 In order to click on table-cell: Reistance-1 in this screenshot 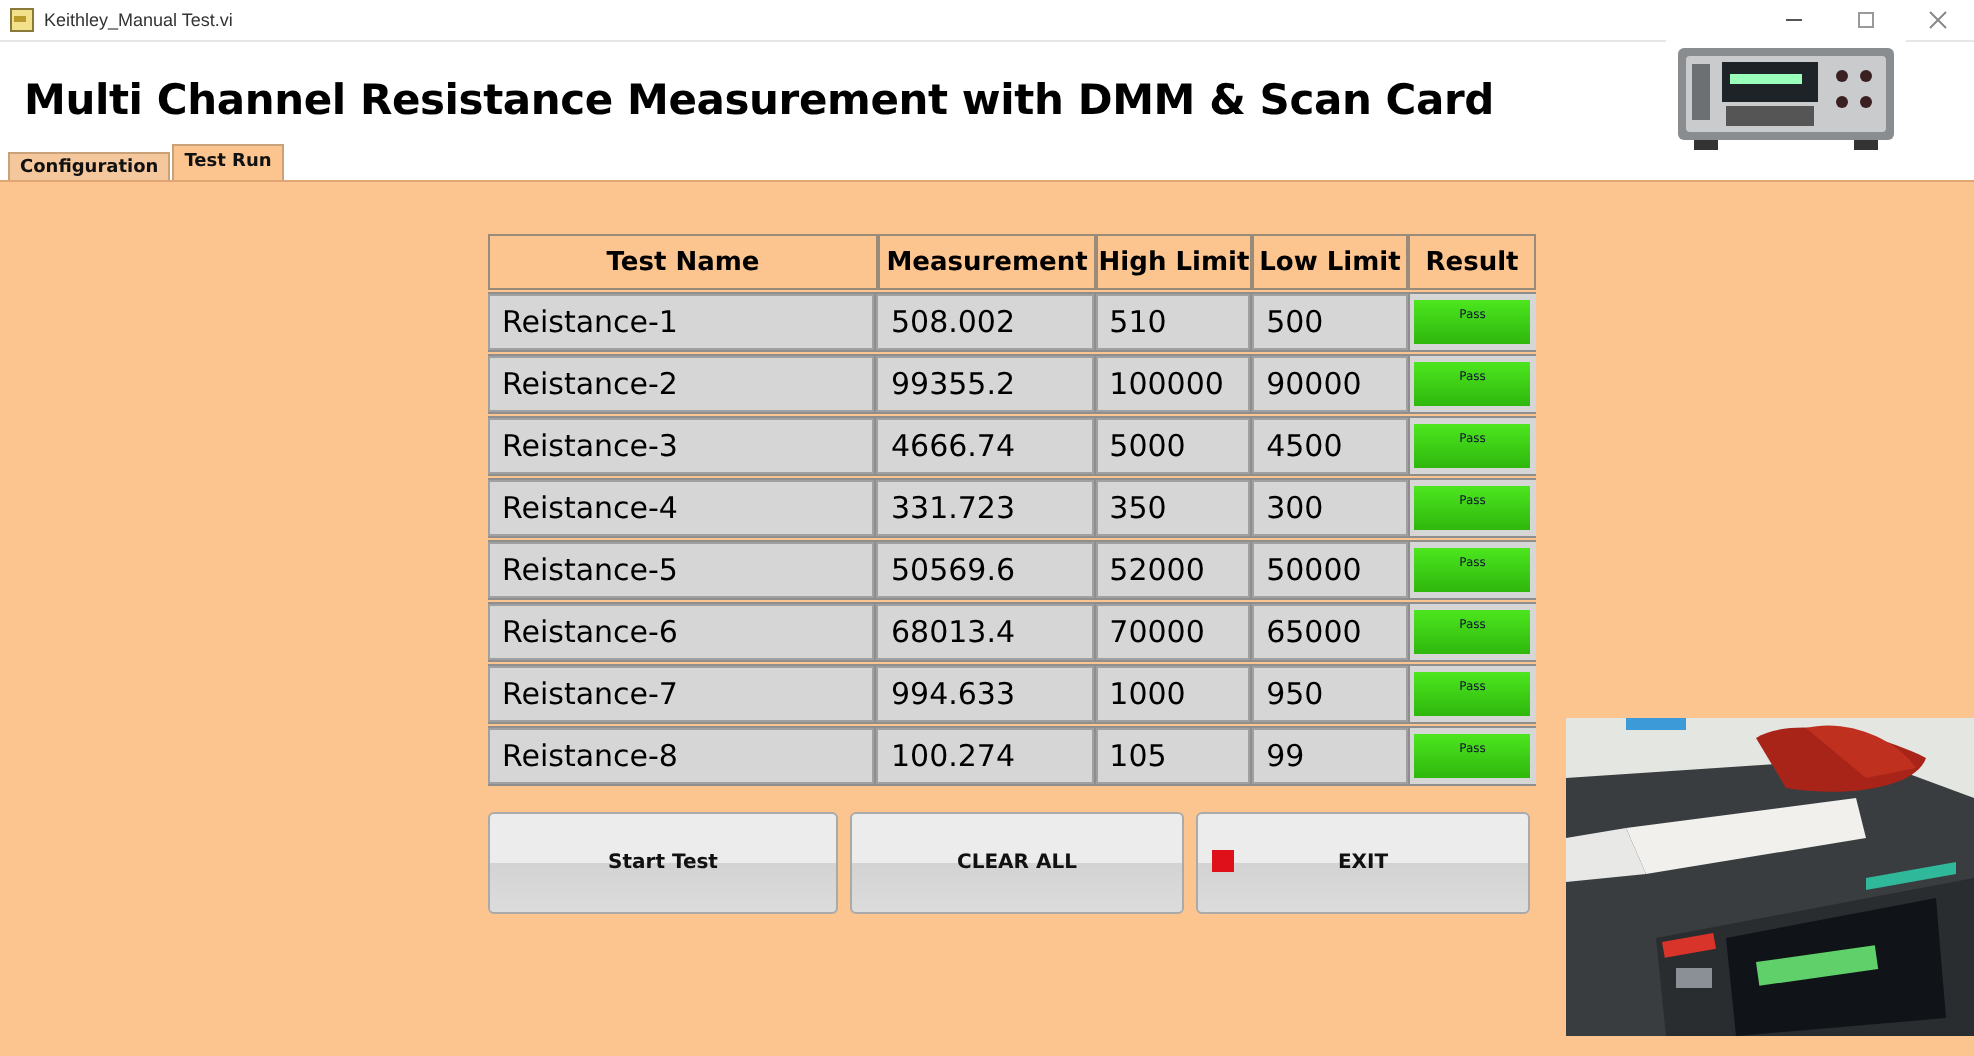, I will do `click(681, 322)`.